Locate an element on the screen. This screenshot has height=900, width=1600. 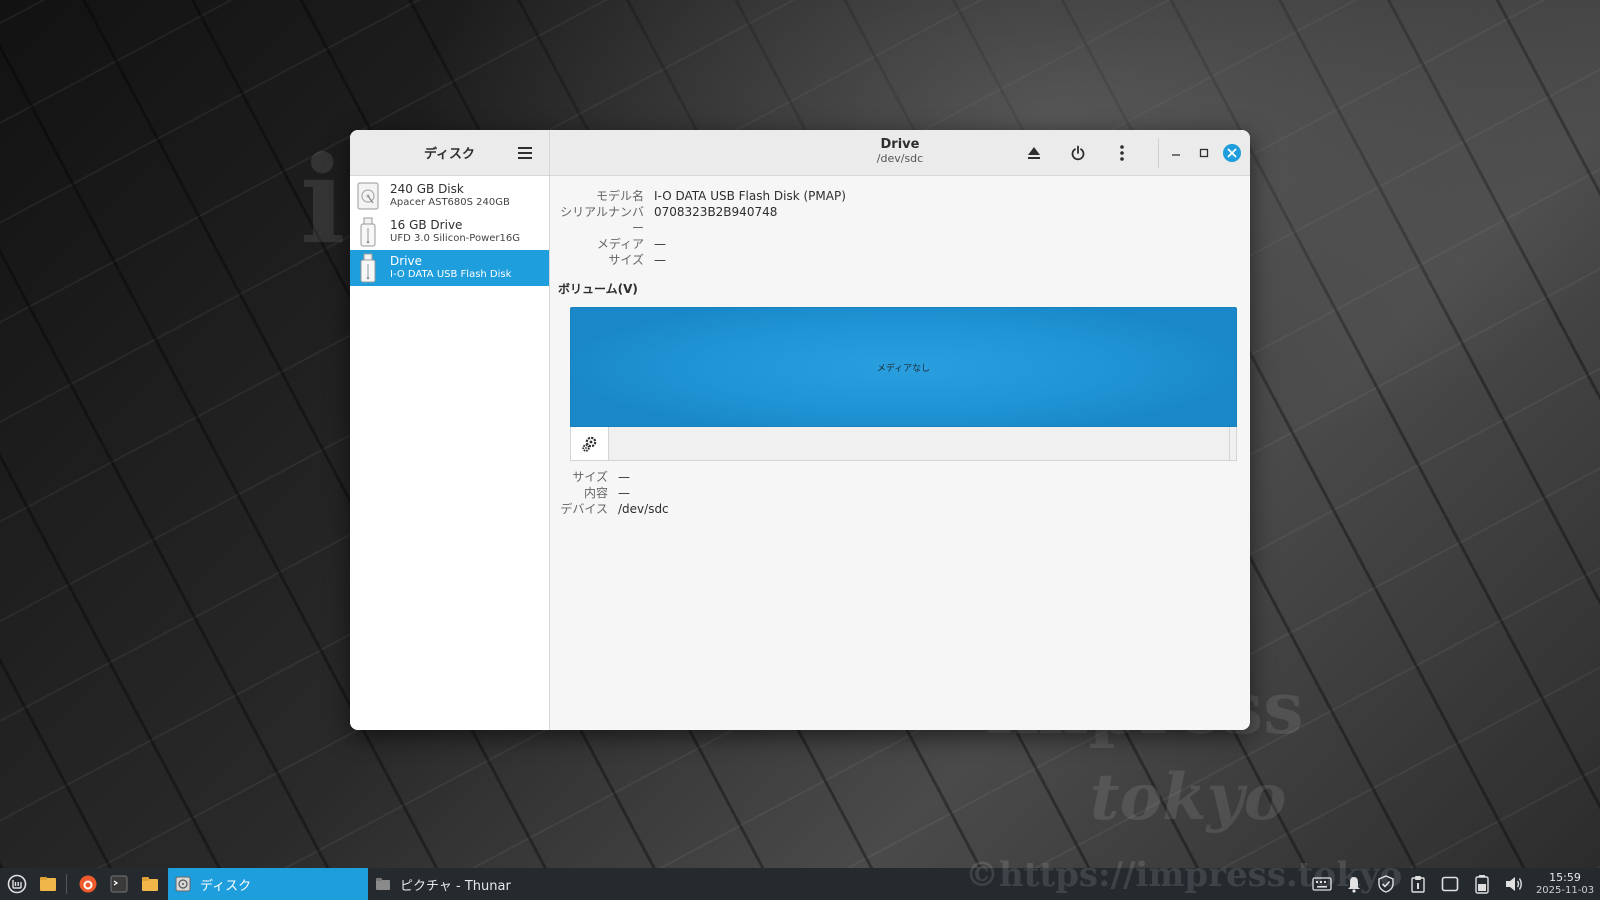
close-button is located at coordinates (1232, 153).